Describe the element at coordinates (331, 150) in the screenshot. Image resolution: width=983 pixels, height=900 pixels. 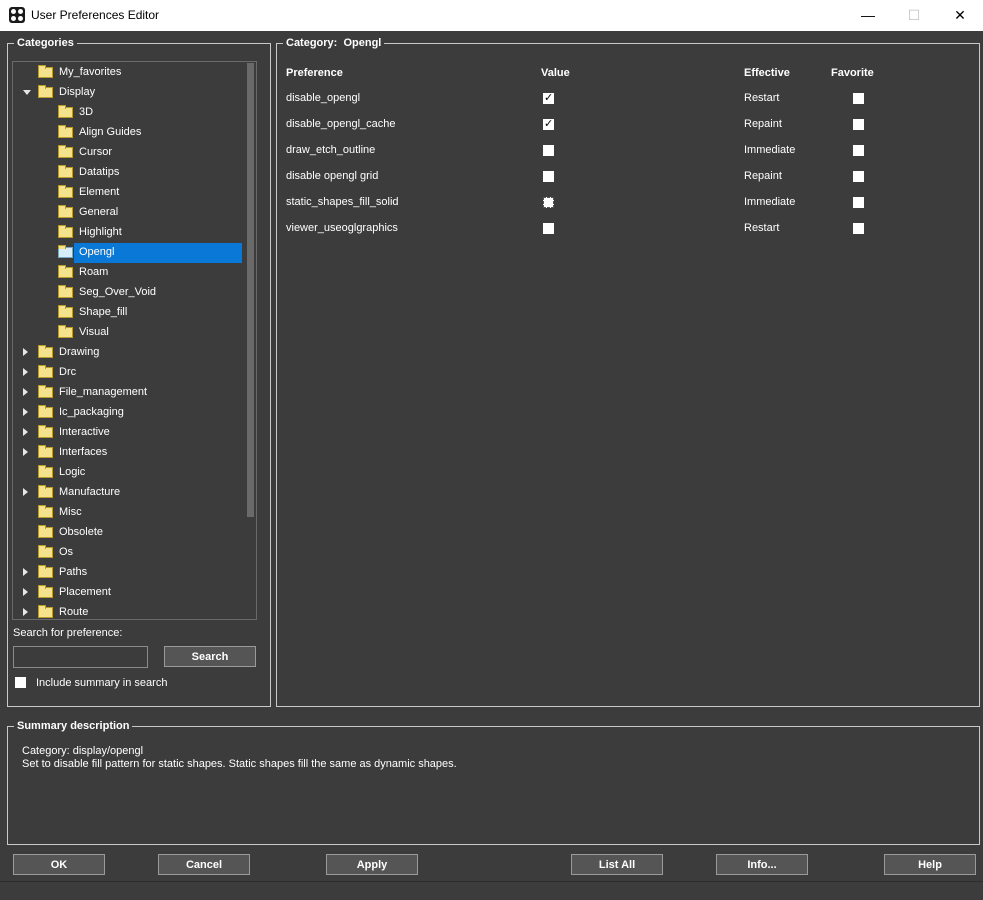
I see `preference-name: draw_etch_outline` at that location.